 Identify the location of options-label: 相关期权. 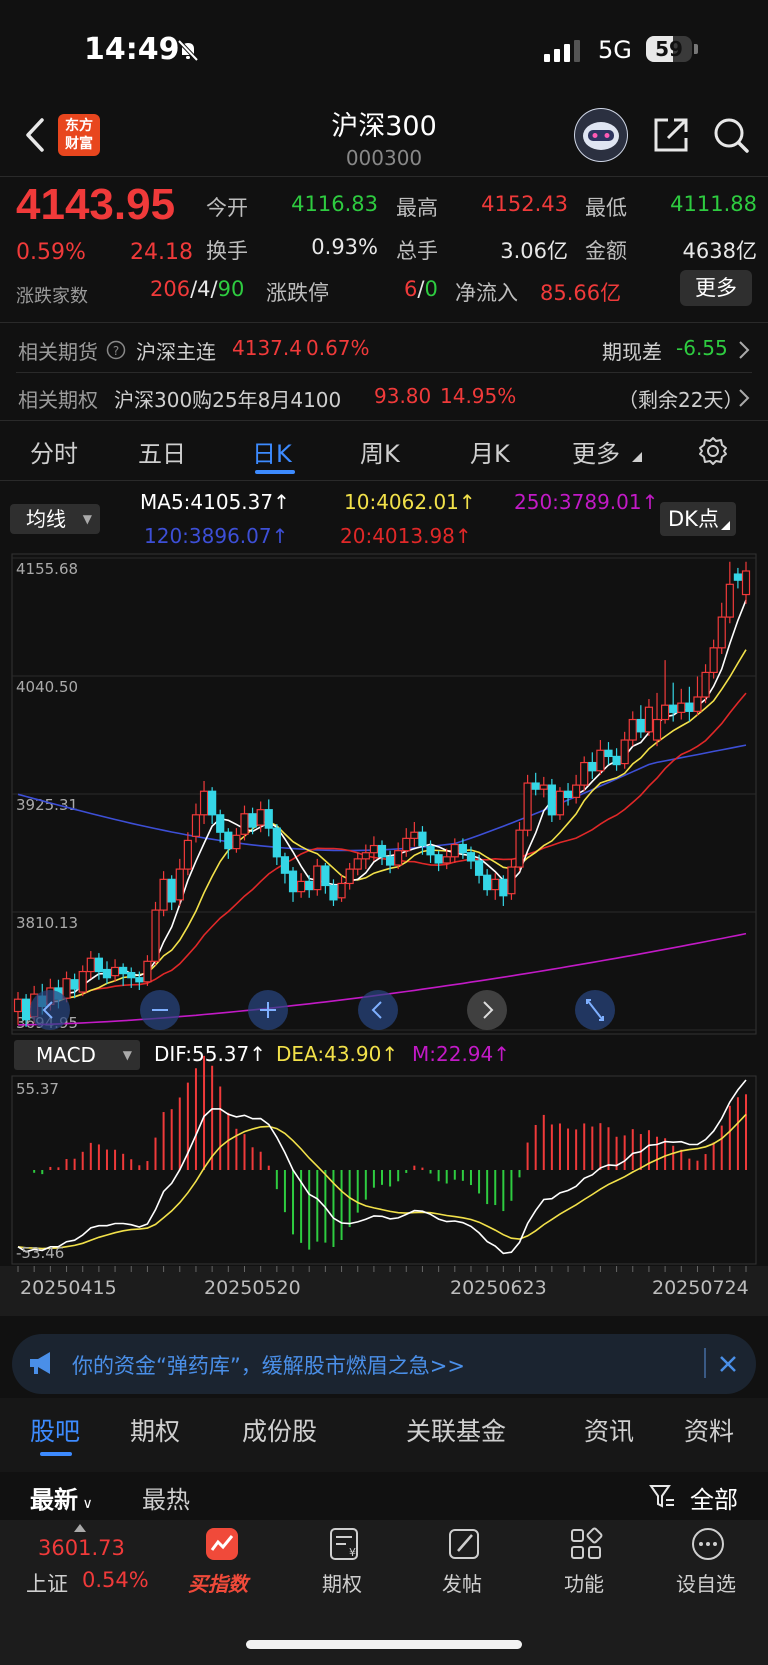
(58, 400).